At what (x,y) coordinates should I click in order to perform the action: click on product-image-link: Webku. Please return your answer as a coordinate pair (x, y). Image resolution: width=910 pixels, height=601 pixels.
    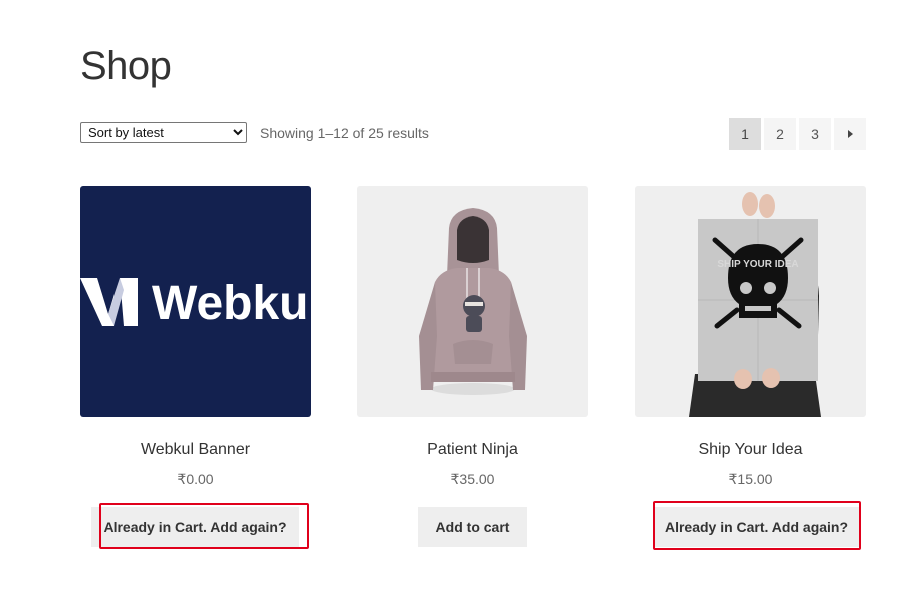
    Looking at the image, I should click on (195, 301).